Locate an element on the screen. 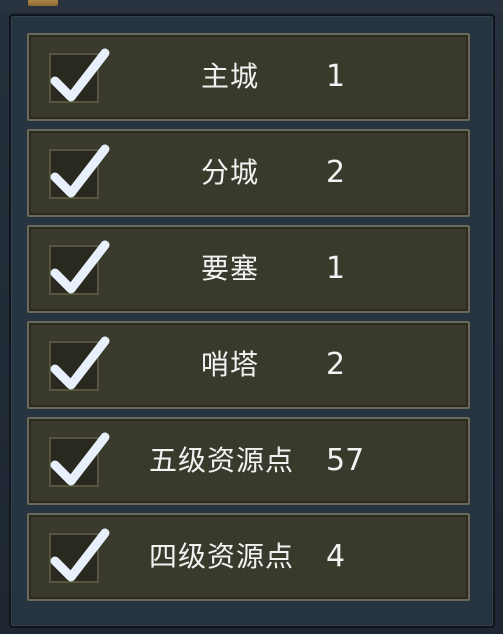 Image resolution: width=503 pixels, height=634 pixels. chest-icon is located at coordinates (43, 3).